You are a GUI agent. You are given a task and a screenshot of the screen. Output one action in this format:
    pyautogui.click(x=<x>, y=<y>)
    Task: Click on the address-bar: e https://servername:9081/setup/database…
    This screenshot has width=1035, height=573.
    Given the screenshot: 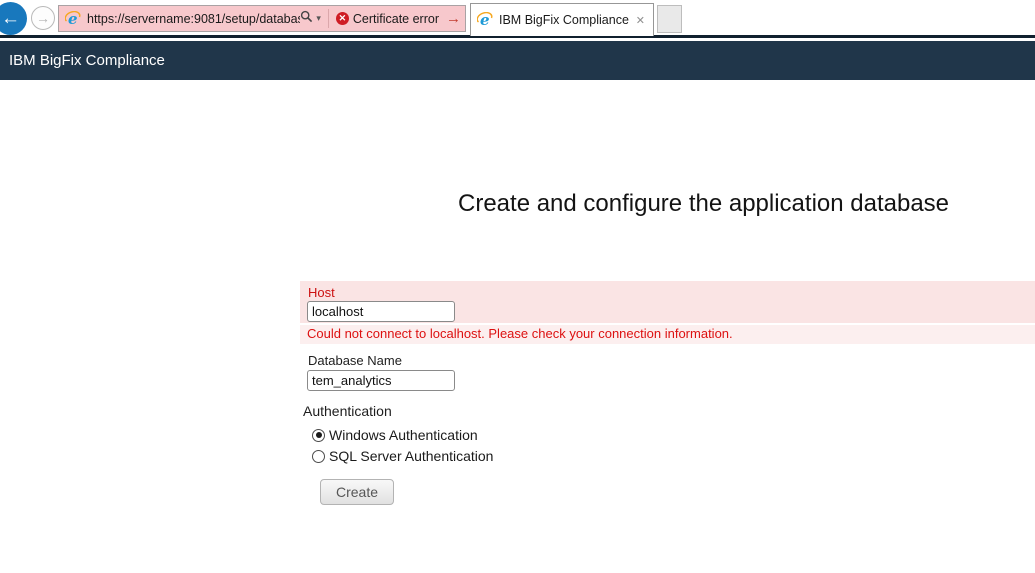 What is the action you would take?
    pyautogui.click(x=262, y=18)
    